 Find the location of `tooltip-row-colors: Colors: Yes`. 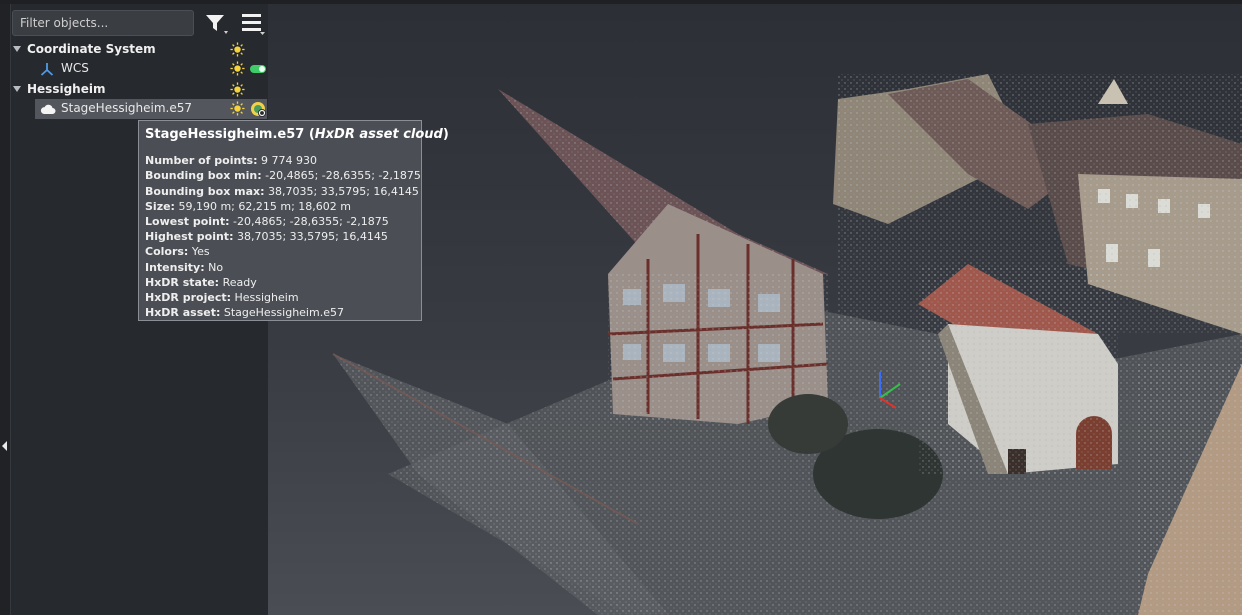

tooltip-row-colors: Colors: Yes is located at coordinates (177, 252).